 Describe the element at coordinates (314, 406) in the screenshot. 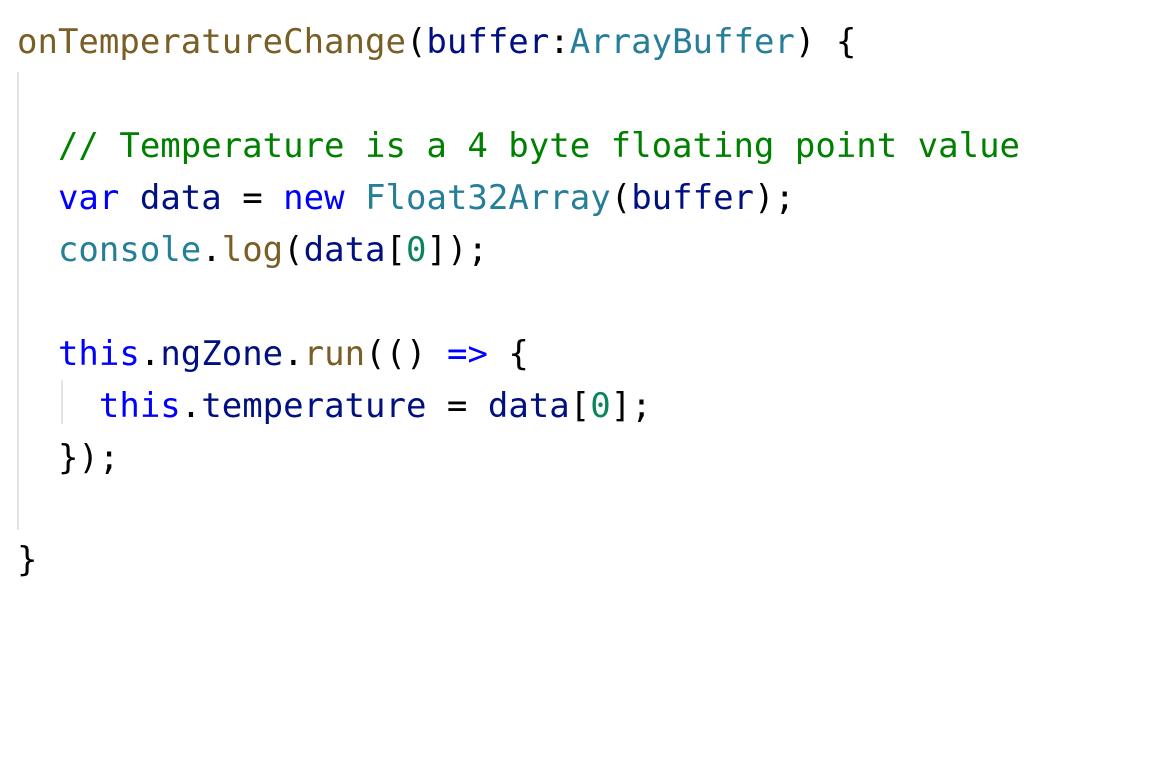

I see `property-name: temperature` at that location.